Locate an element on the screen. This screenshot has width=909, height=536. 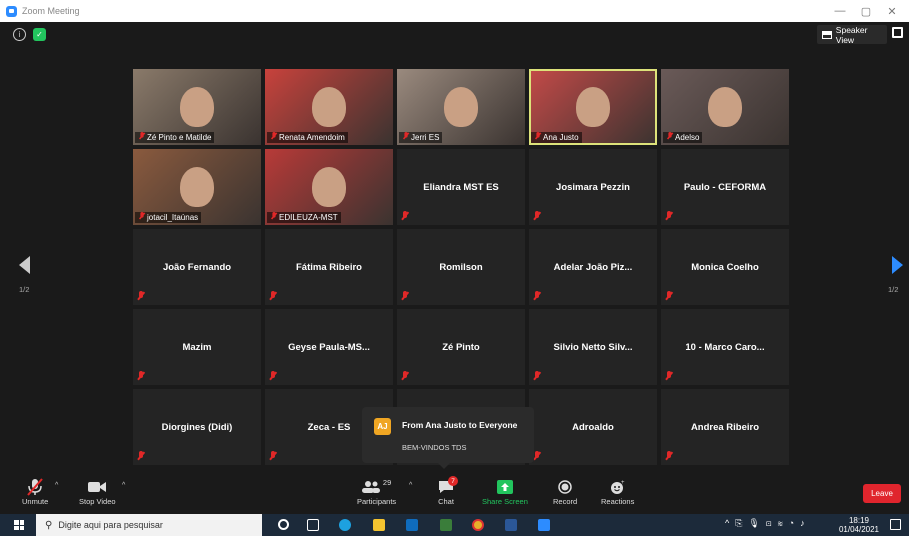
leave-button: Leave is located at coordinates (882, 493).